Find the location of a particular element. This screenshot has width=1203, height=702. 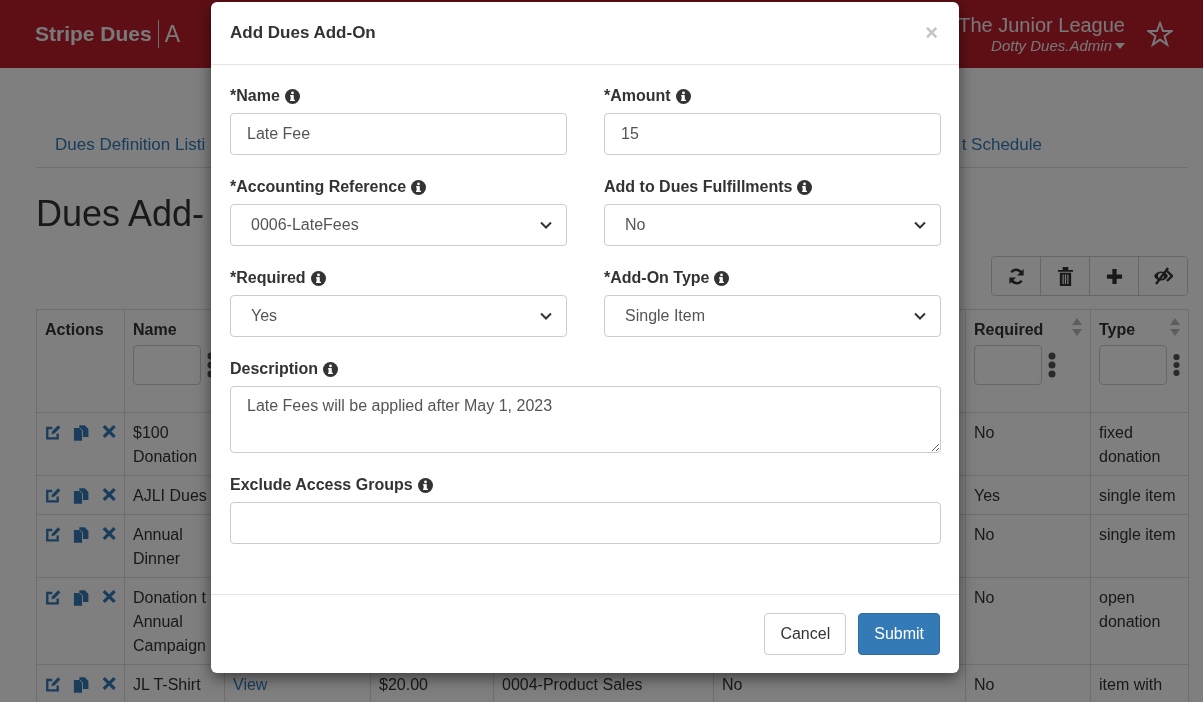

field-label: *Amount is located at coordinates (637, 96).